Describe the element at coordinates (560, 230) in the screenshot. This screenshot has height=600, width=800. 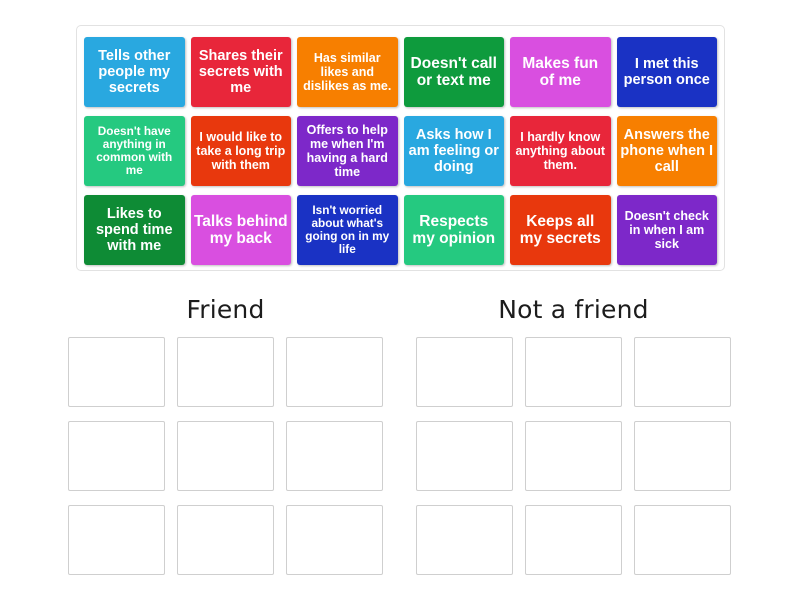
I see `sortable-tile: Keeps all my secrets` at that location.